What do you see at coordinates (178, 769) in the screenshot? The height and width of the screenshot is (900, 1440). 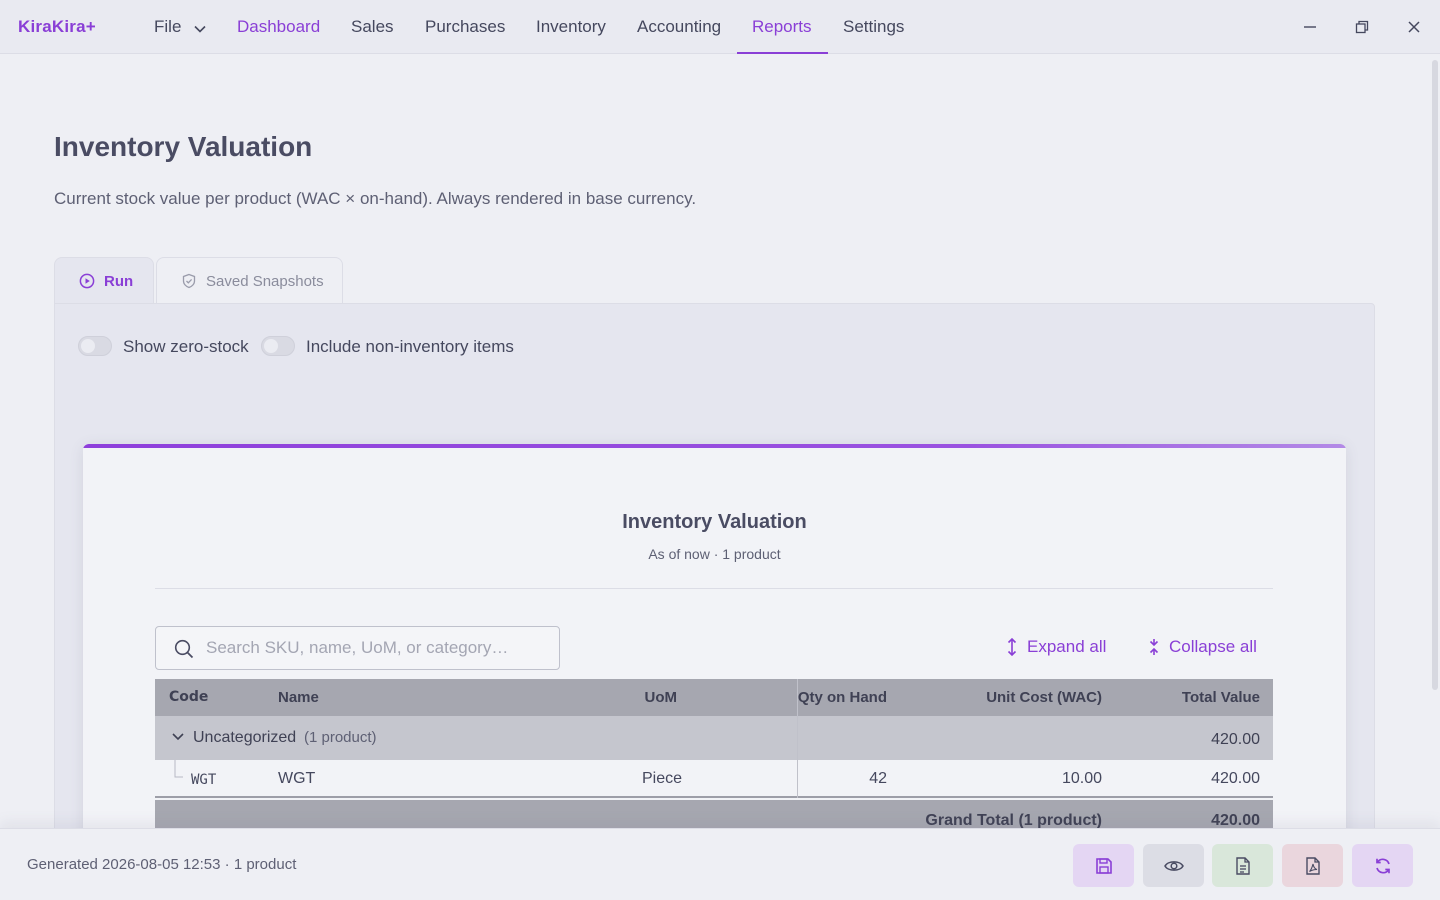 I see `tree-connector` at bounding box center [178, 769].